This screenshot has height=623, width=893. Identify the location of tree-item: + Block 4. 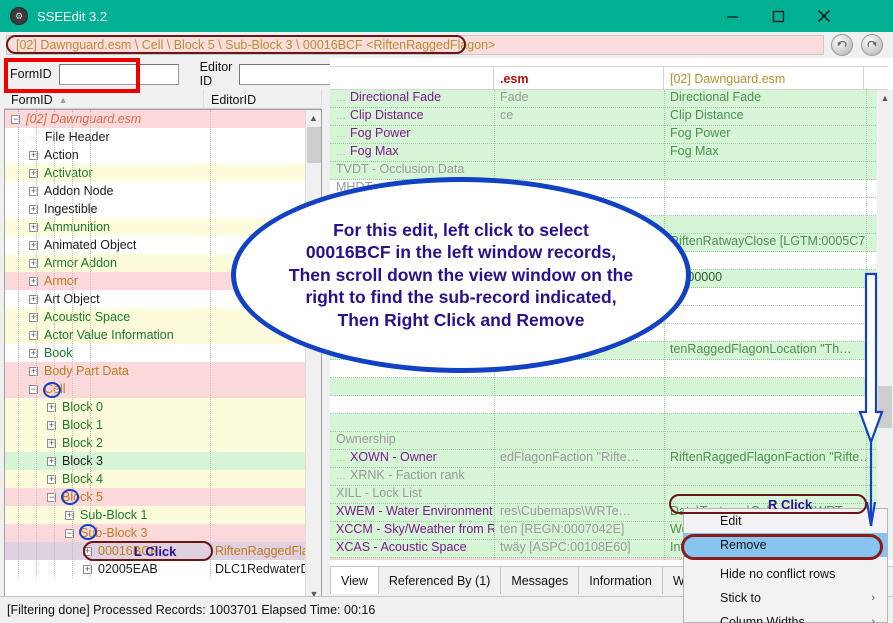
(155, 479).